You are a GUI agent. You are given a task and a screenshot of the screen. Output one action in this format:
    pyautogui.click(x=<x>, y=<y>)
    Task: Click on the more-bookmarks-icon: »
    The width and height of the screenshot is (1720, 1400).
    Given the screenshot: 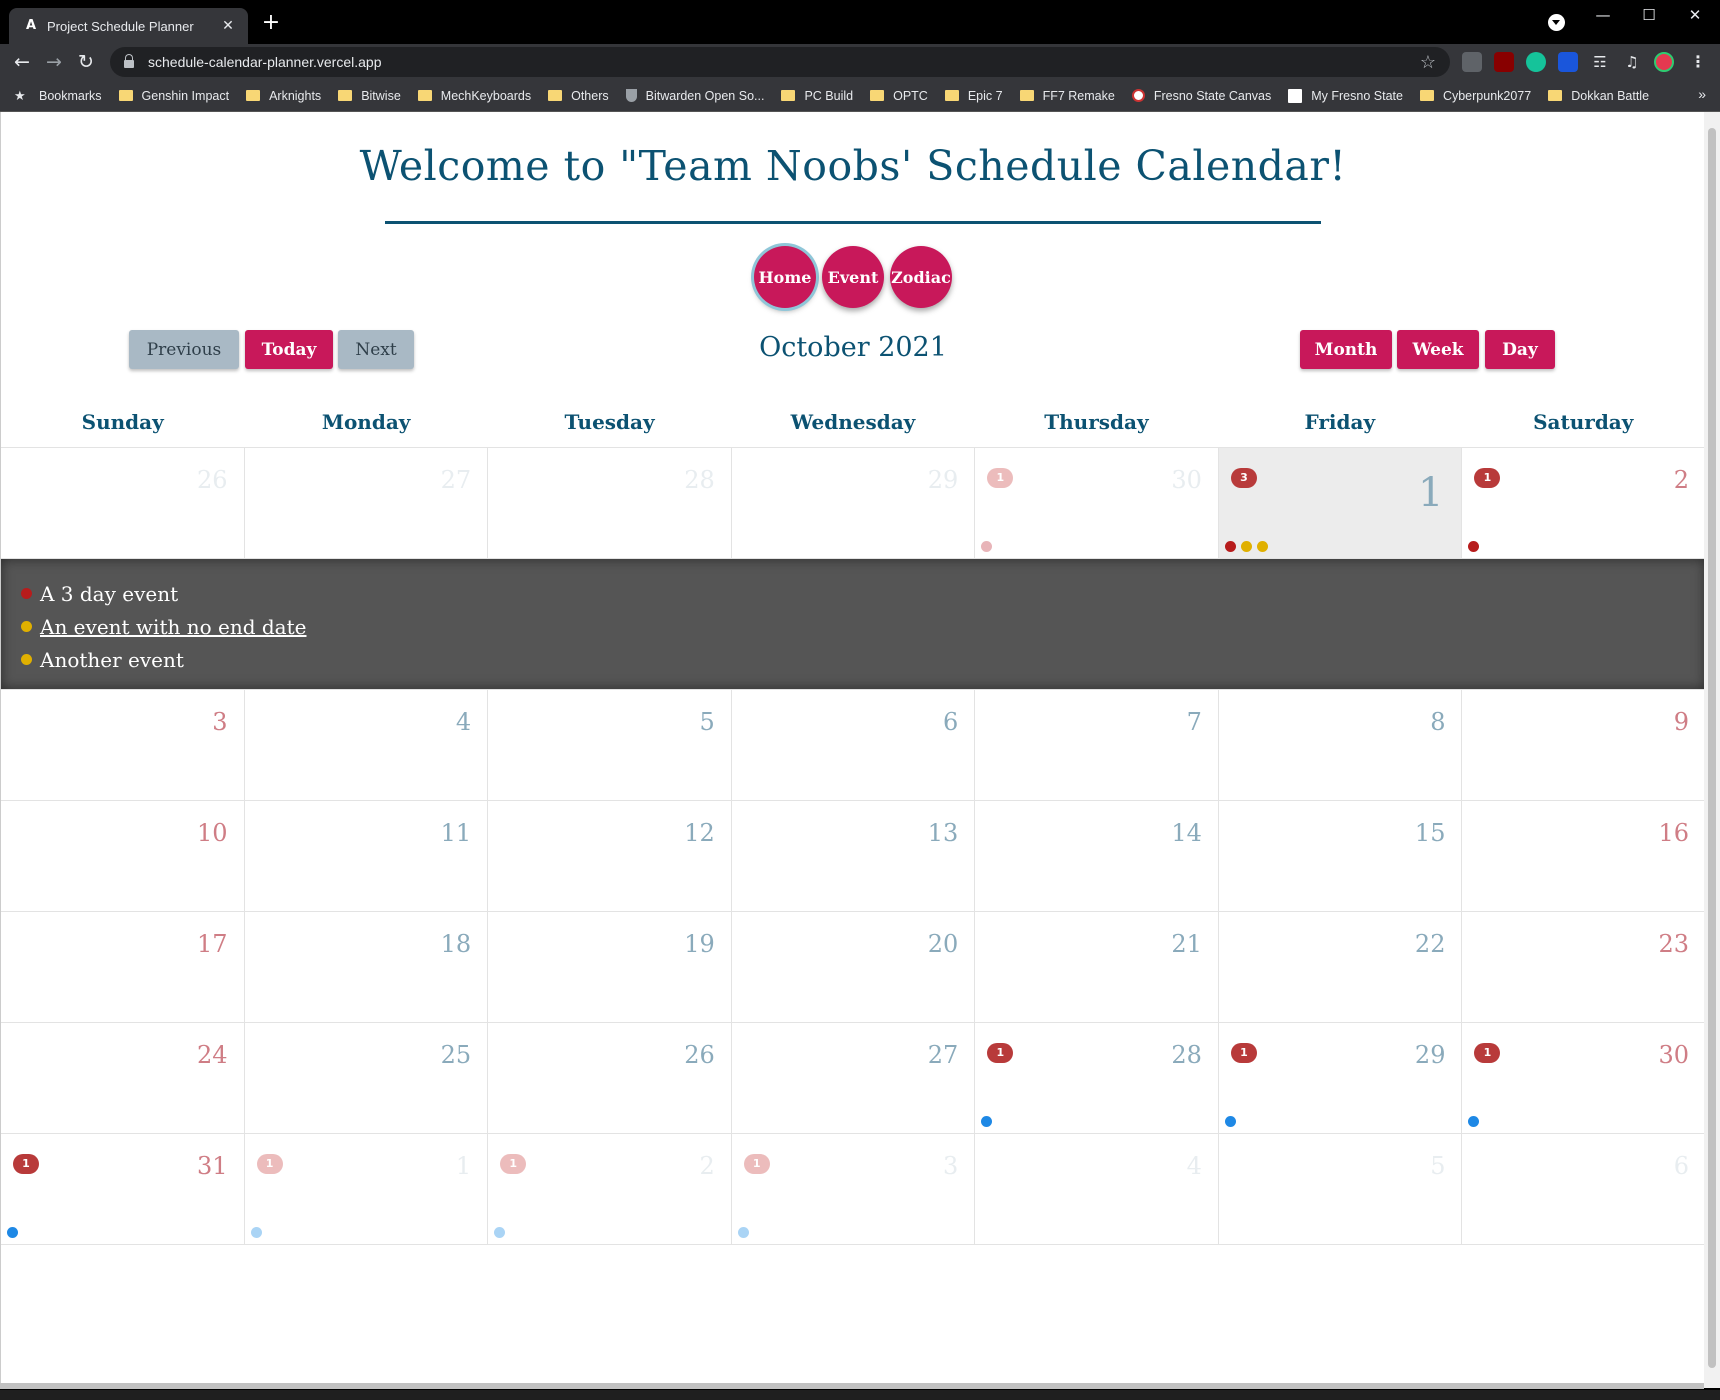 What is the action you would take?
    pyautogui.click(x=1702, y=94)
    